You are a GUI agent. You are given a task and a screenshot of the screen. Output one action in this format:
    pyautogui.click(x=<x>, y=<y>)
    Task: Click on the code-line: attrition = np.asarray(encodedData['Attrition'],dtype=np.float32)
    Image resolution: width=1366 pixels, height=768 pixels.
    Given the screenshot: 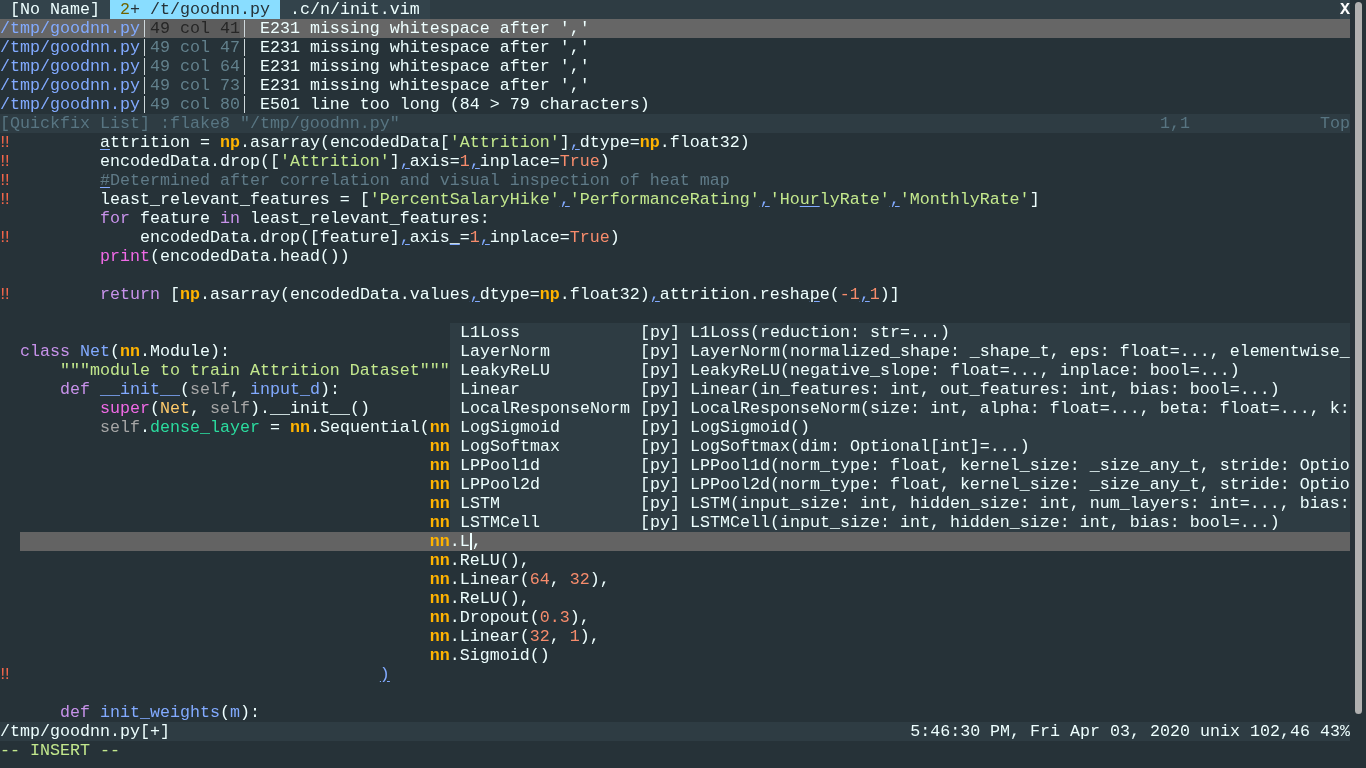 What is the action you would take?
    pyautogui.click(x=424, y=142)
    